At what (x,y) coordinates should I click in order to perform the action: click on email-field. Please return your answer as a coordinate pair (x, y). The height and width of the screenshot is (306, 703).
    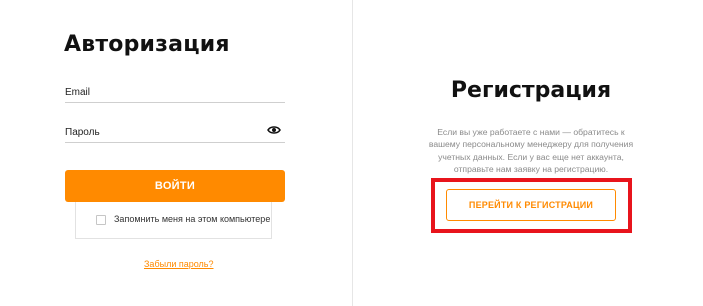
    Looking at the image, I should click on (175, 92).